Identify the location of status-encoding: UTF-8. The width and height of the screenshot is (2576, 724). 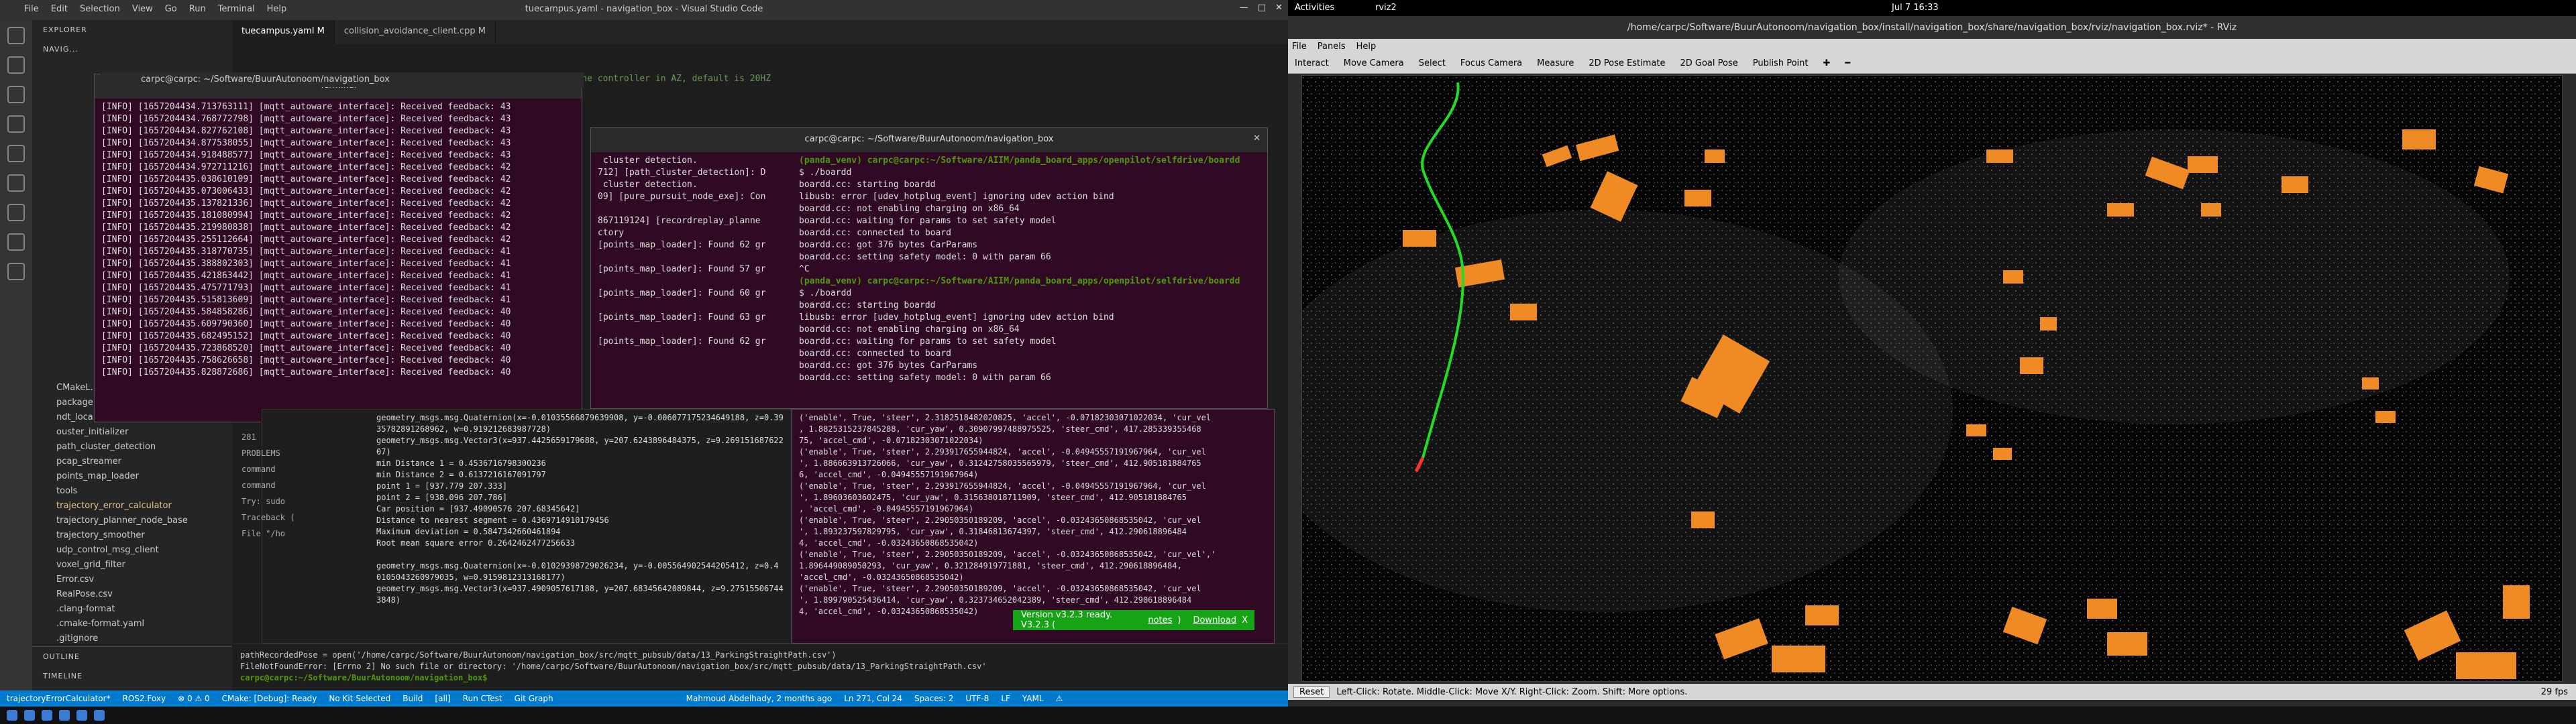
(977, 698).